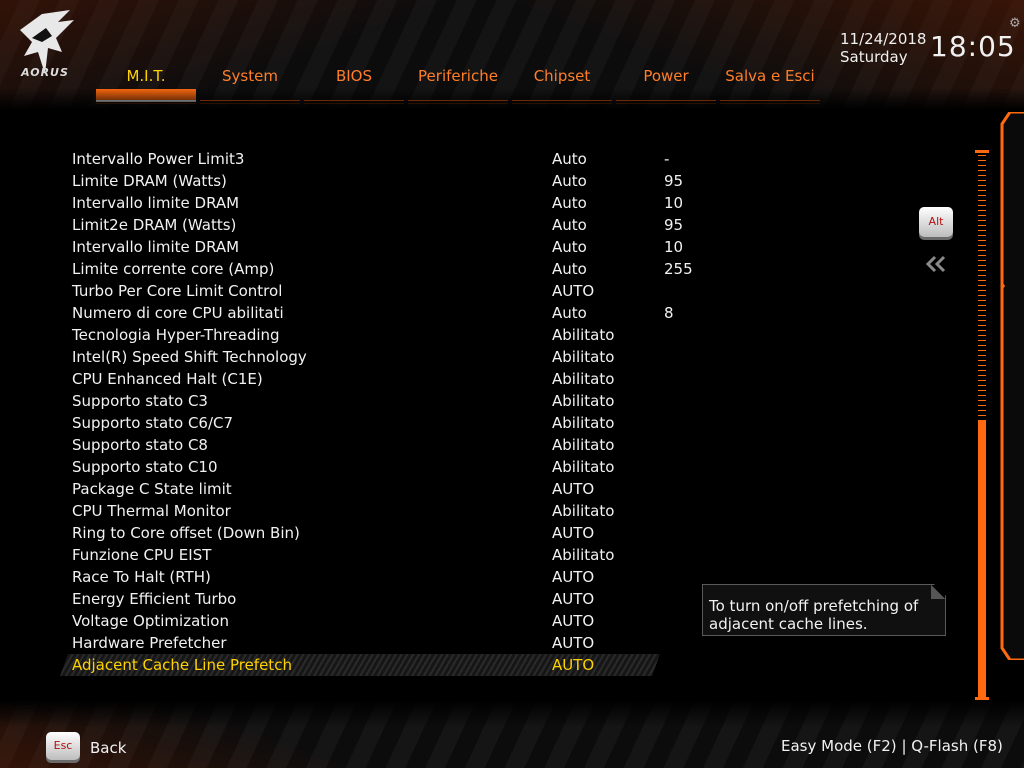 Image resolution: width=1024 pixels, height=768 pixels. What do you see at coordinates (360, 643) in the screenshot?
I see `setting-row: Hardware Prefetcher AUTO` at bounding box center [360, 643].